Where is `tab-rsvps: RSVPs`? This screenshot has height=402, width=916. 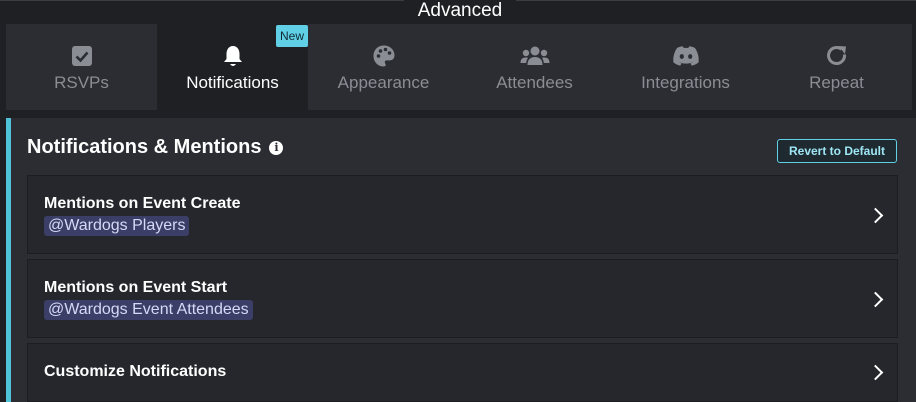 tab-rsvps: RSVPs is located at coordinates (81, 67).